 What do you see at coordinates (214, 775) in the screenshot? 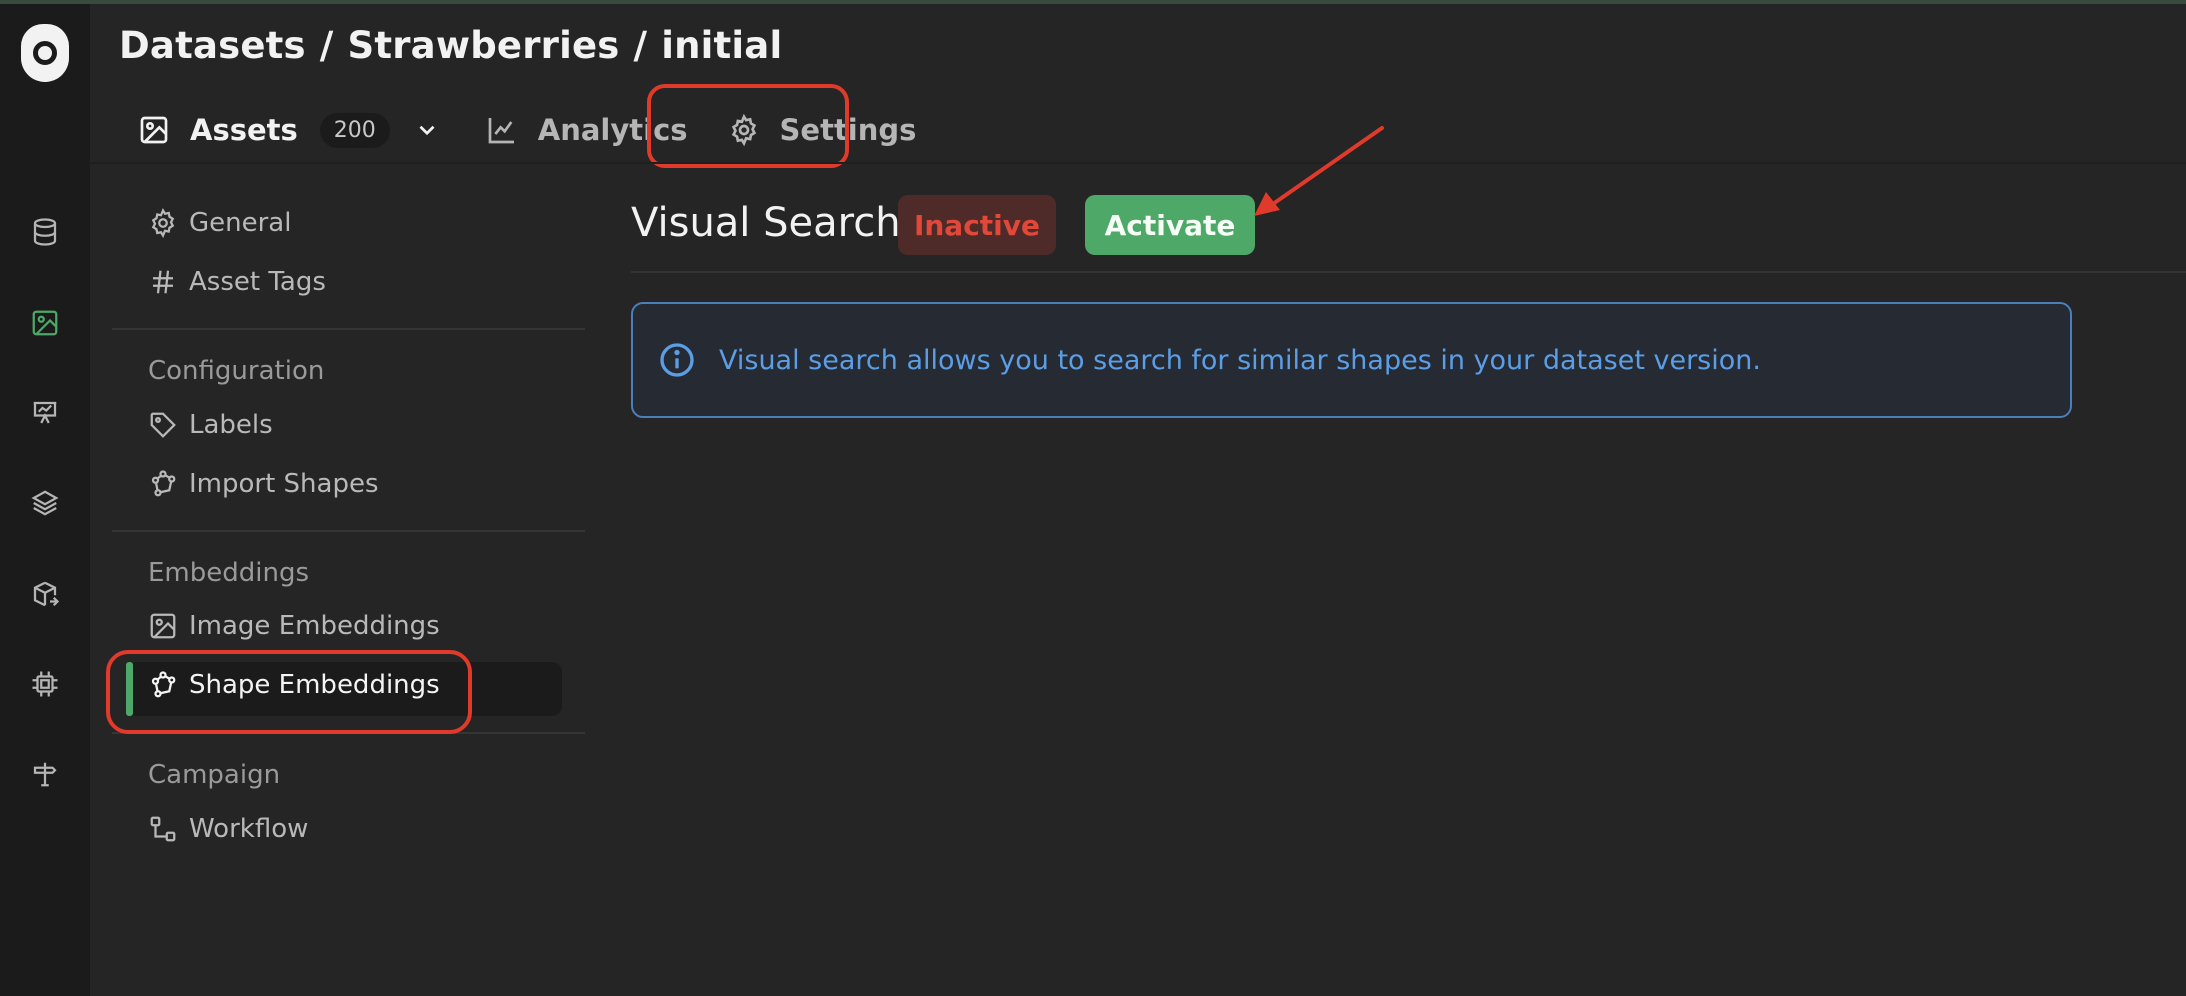
I see `nav-section-campaign: Campaign` at bounding box center [214, 775].